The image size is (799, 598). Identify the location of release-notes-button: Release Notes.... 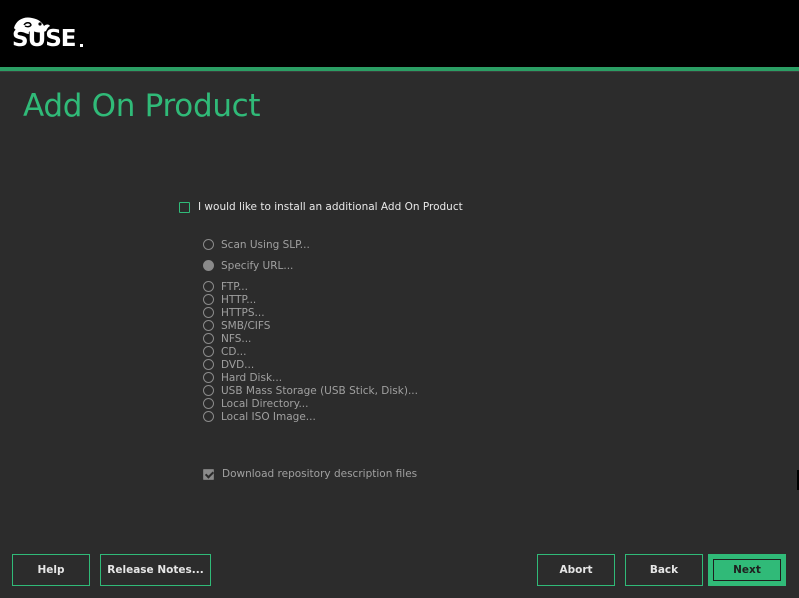
(155, 570).